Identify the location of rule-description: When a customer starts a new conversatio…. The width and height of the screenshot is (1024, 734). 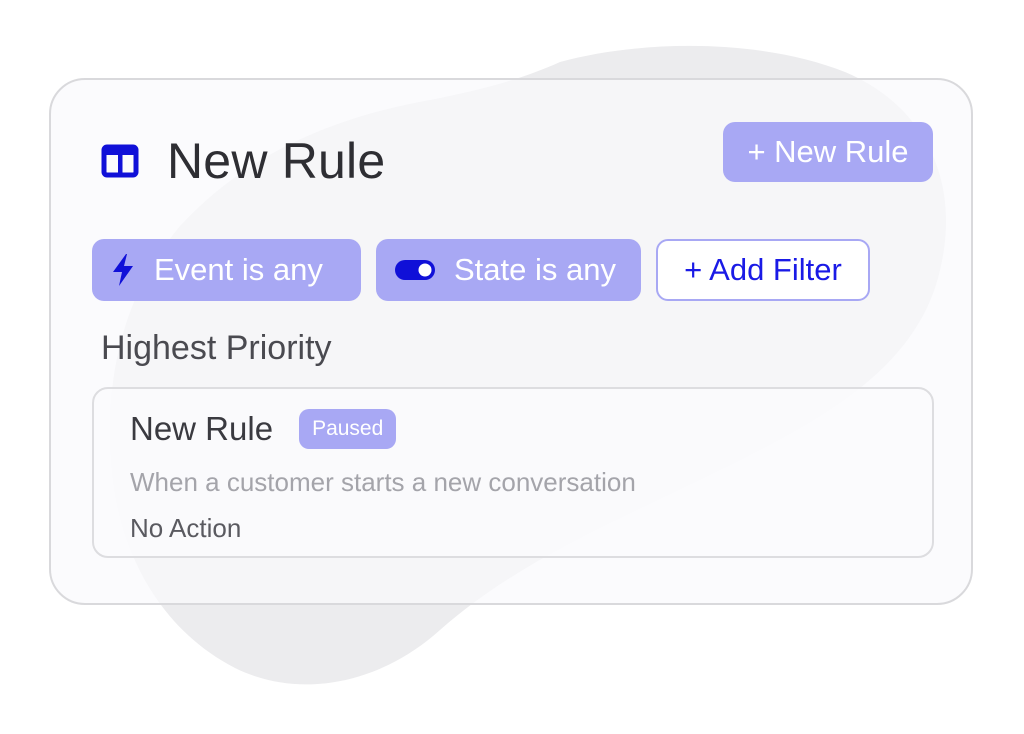
(383, 482).